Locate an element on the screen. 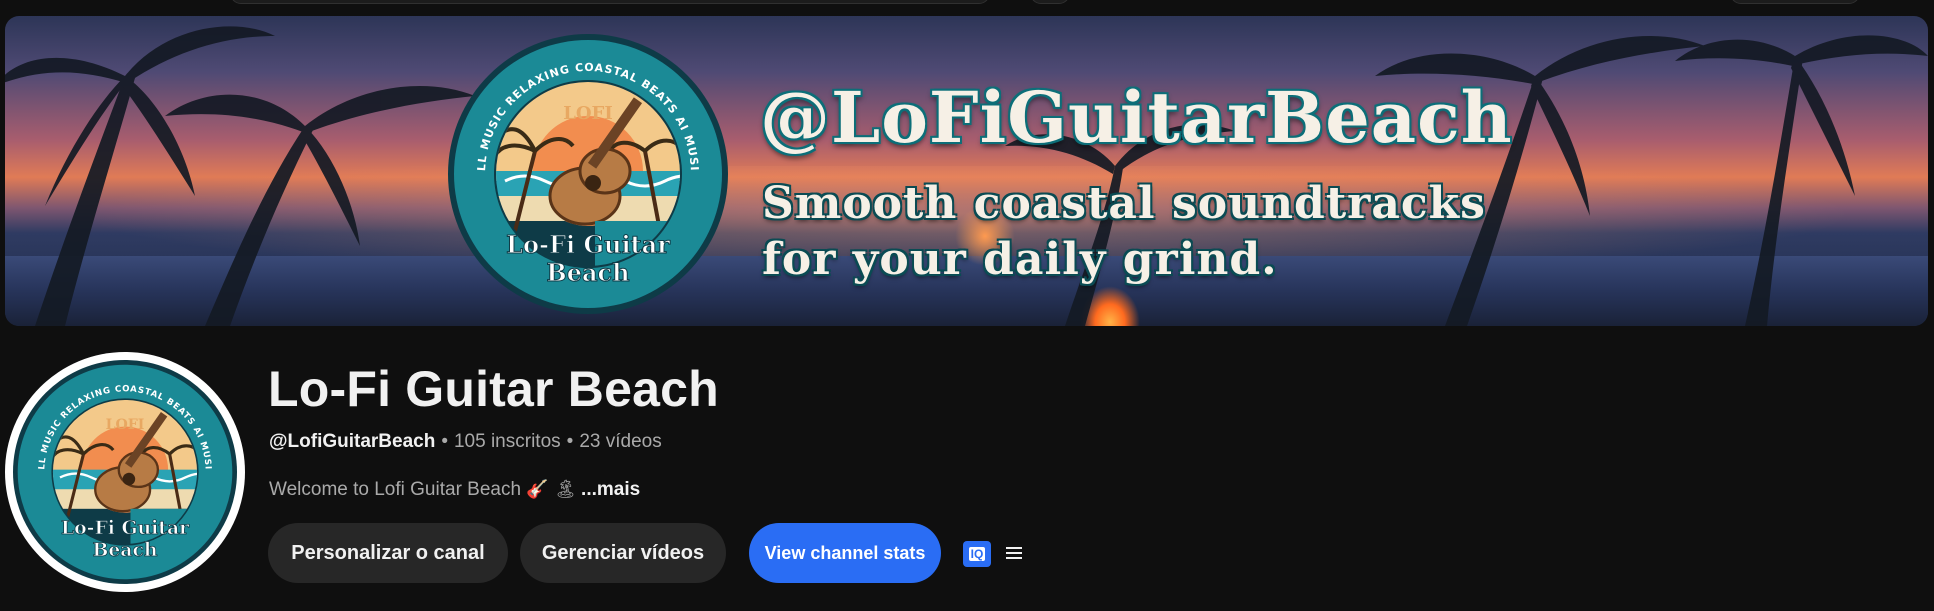 This screenshot has height=611, width=1934. description-text: Welcome to Lofi Guitar Beach is located at coordinates (395, 489).